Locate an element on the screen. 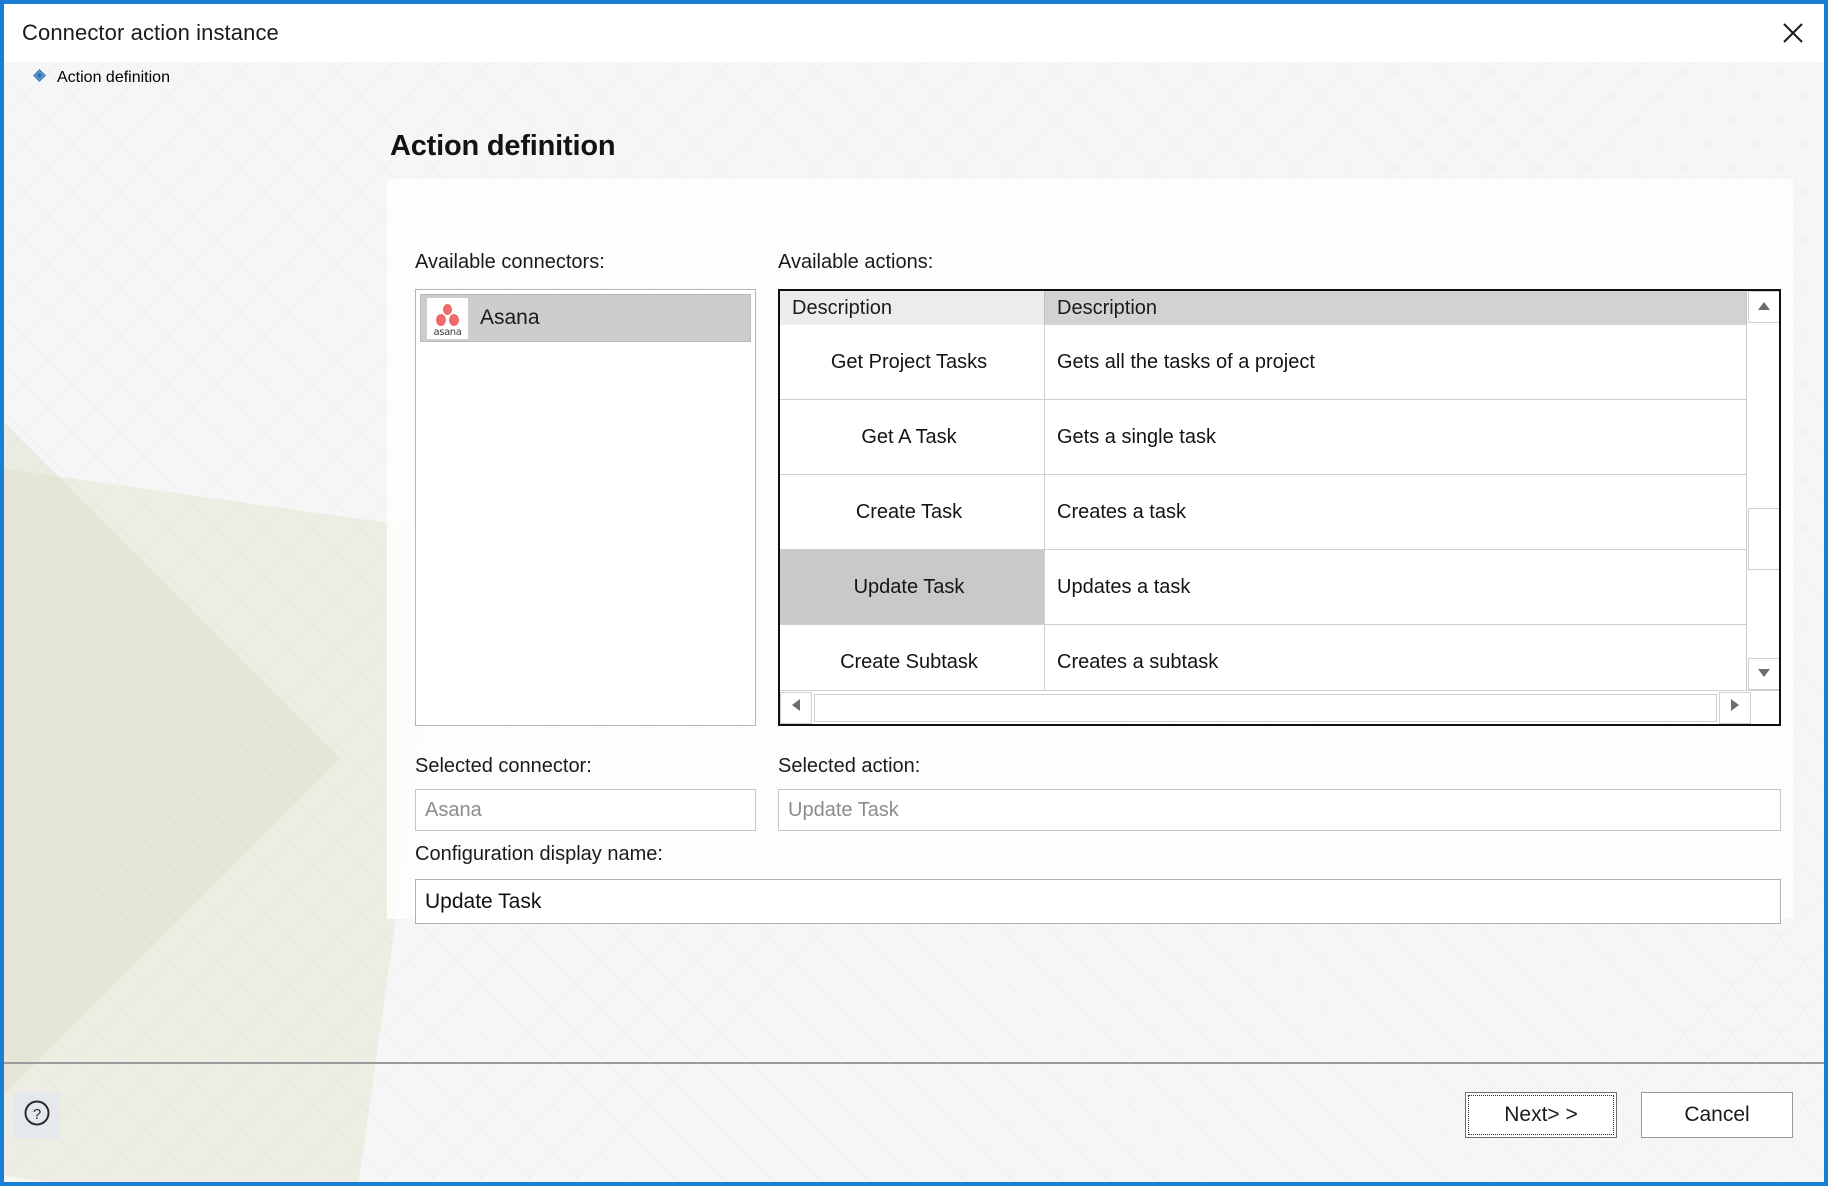 Image resolution: width=1828 pixels, height=1186 pixels. column-header-name: Description is located at coordinates (912, 308).